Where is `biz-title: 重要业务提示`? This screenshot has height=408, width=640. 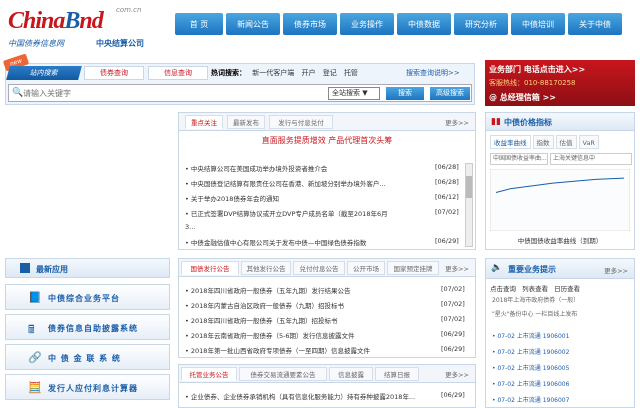
biz-title: 重要业务提示 is located at coordinates (532, 269).